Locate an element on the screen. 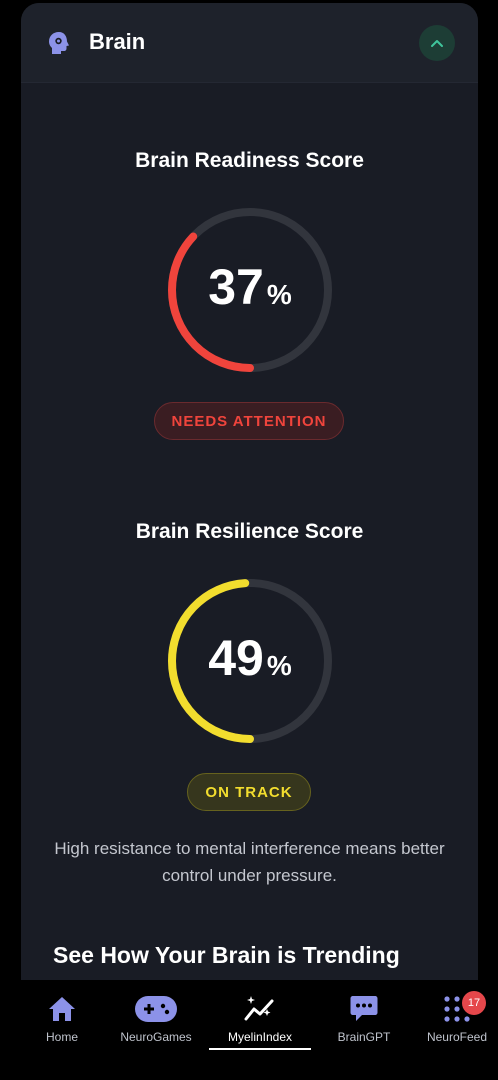 This screenshot has width=498, height=1080. collapse-button is located at coordinates (437, 43).